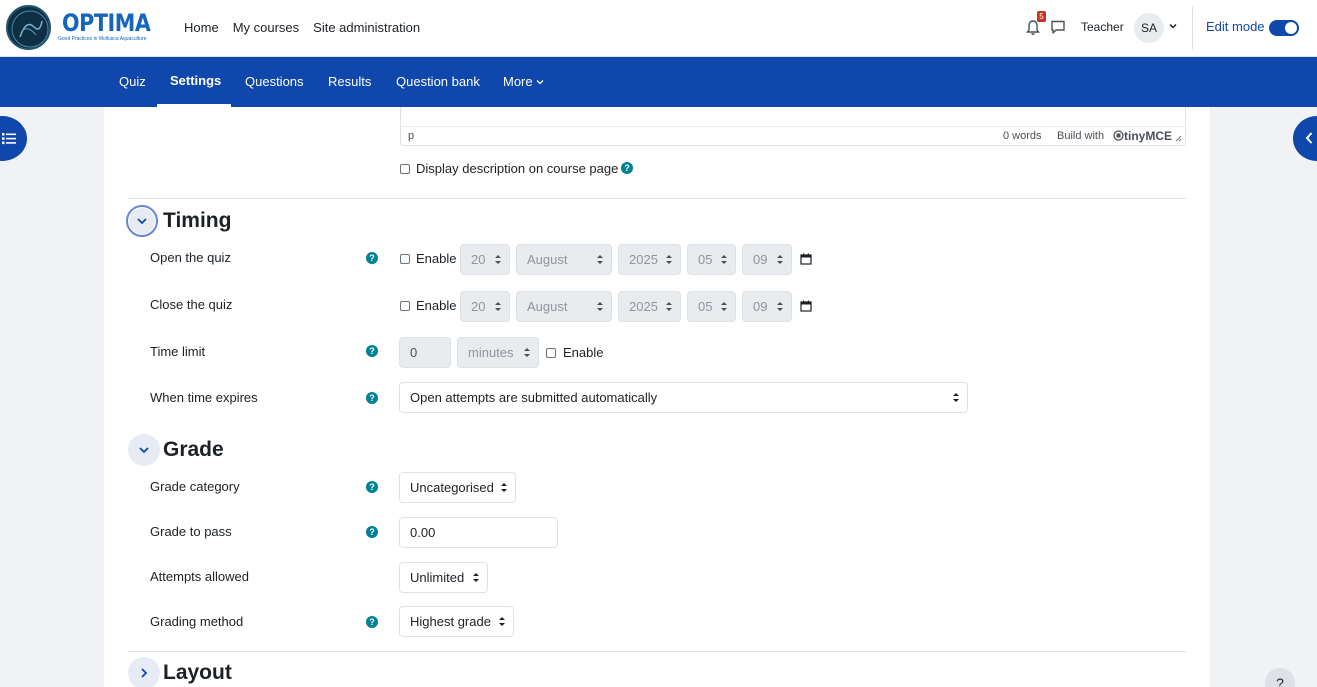  I want to click on tab-question-bank: Question bank, so click(438, 81).